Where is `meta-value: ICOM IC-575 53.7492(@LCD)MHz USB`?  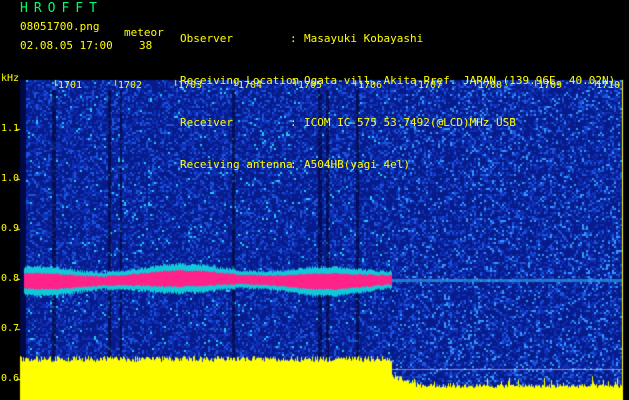 meta-value: ICOM IC-575 53.7492(@LCD)MHz USB is located at coordinates (410, 122).